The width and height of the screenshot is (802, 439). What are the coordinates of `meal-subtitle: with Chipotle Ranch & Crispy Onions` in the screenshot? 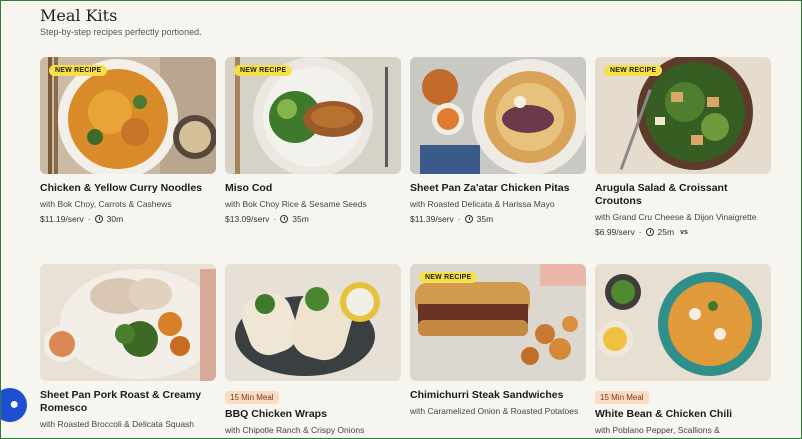 It's located at (295, 430).